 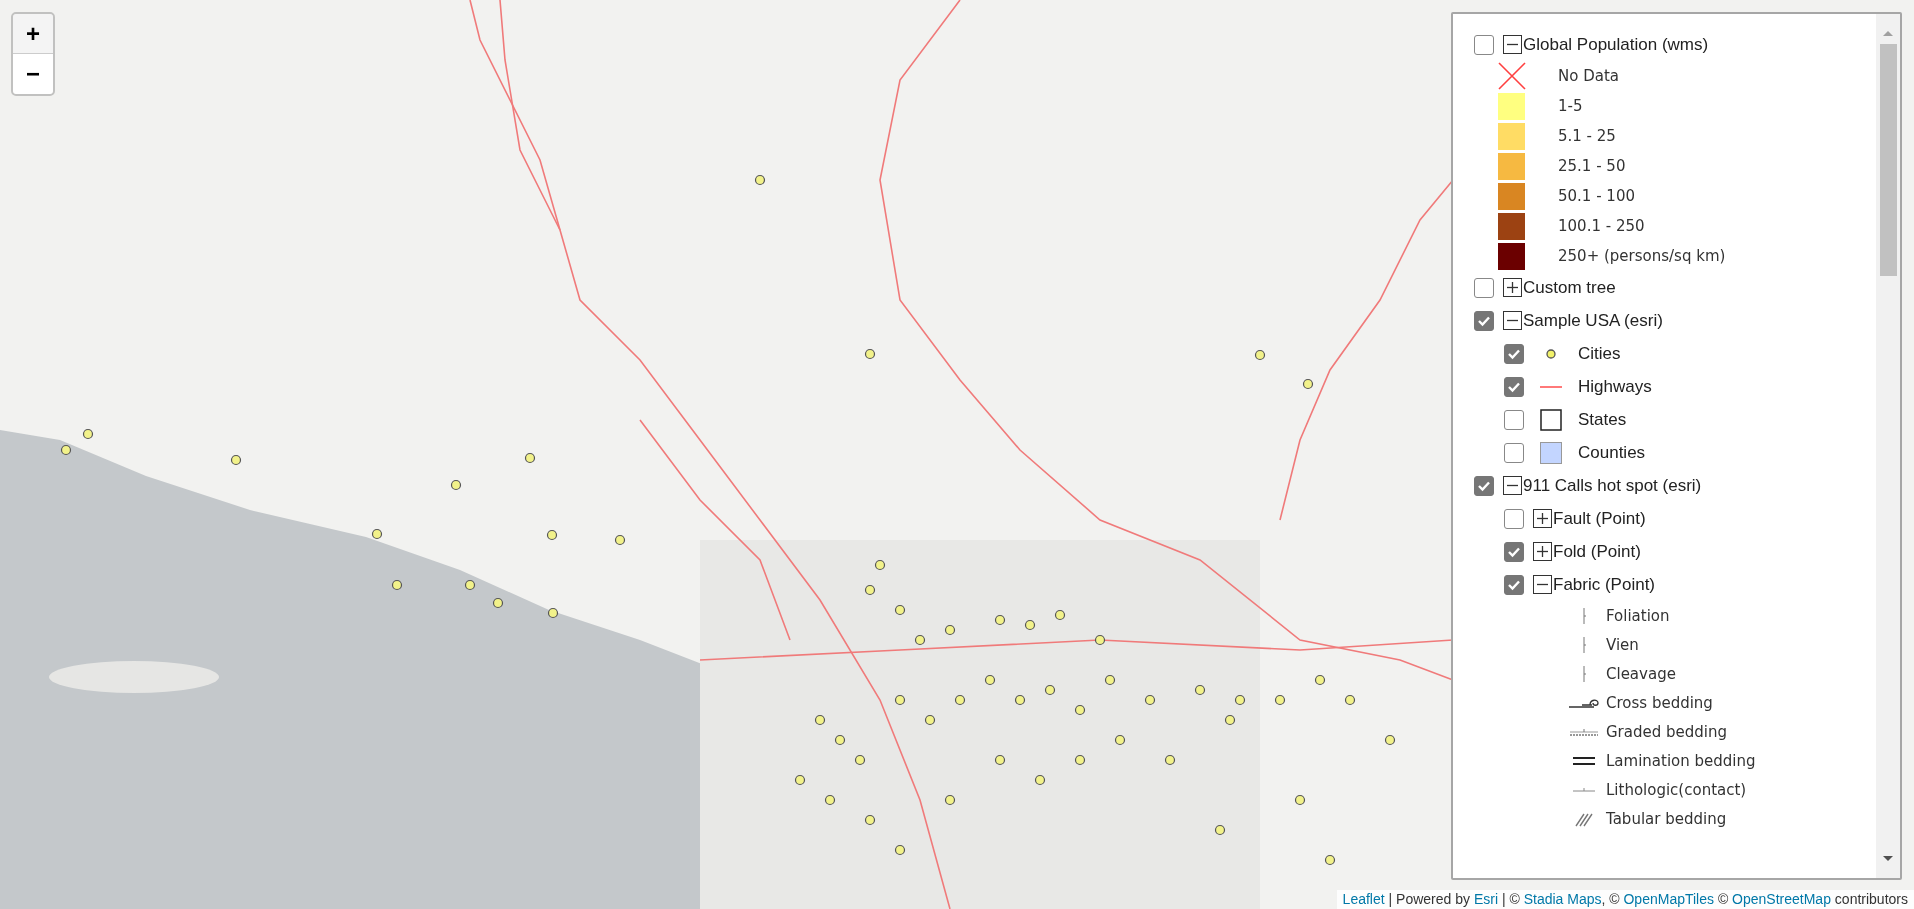 What do you see at coordinates (1659, 702) in the screenshot?
I see `legend-label: Cross bedding` at bounding box center [1659, 702].